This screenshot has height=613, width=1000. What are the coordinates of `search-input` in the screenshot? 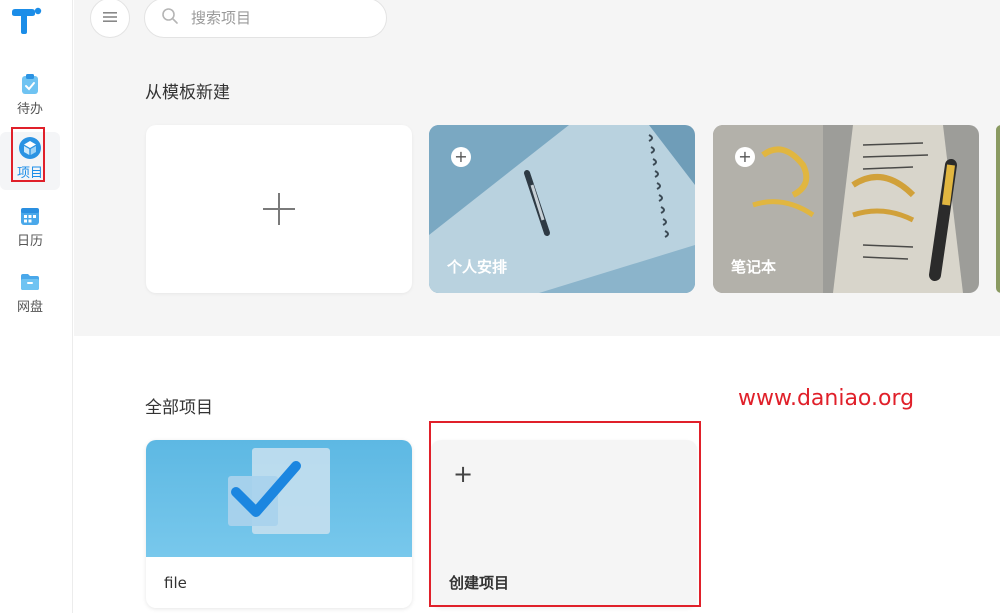 It's located at (276, 18).